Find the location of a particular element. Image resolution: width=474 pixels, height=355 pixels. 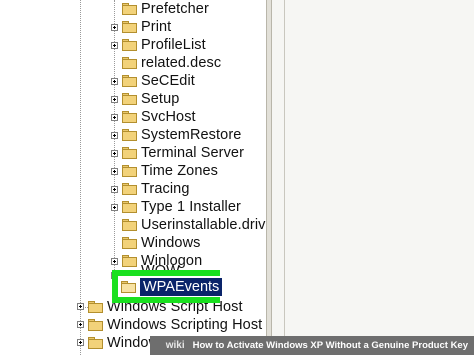

tree-item: SystemRestore is located at coordinates (181, 135).